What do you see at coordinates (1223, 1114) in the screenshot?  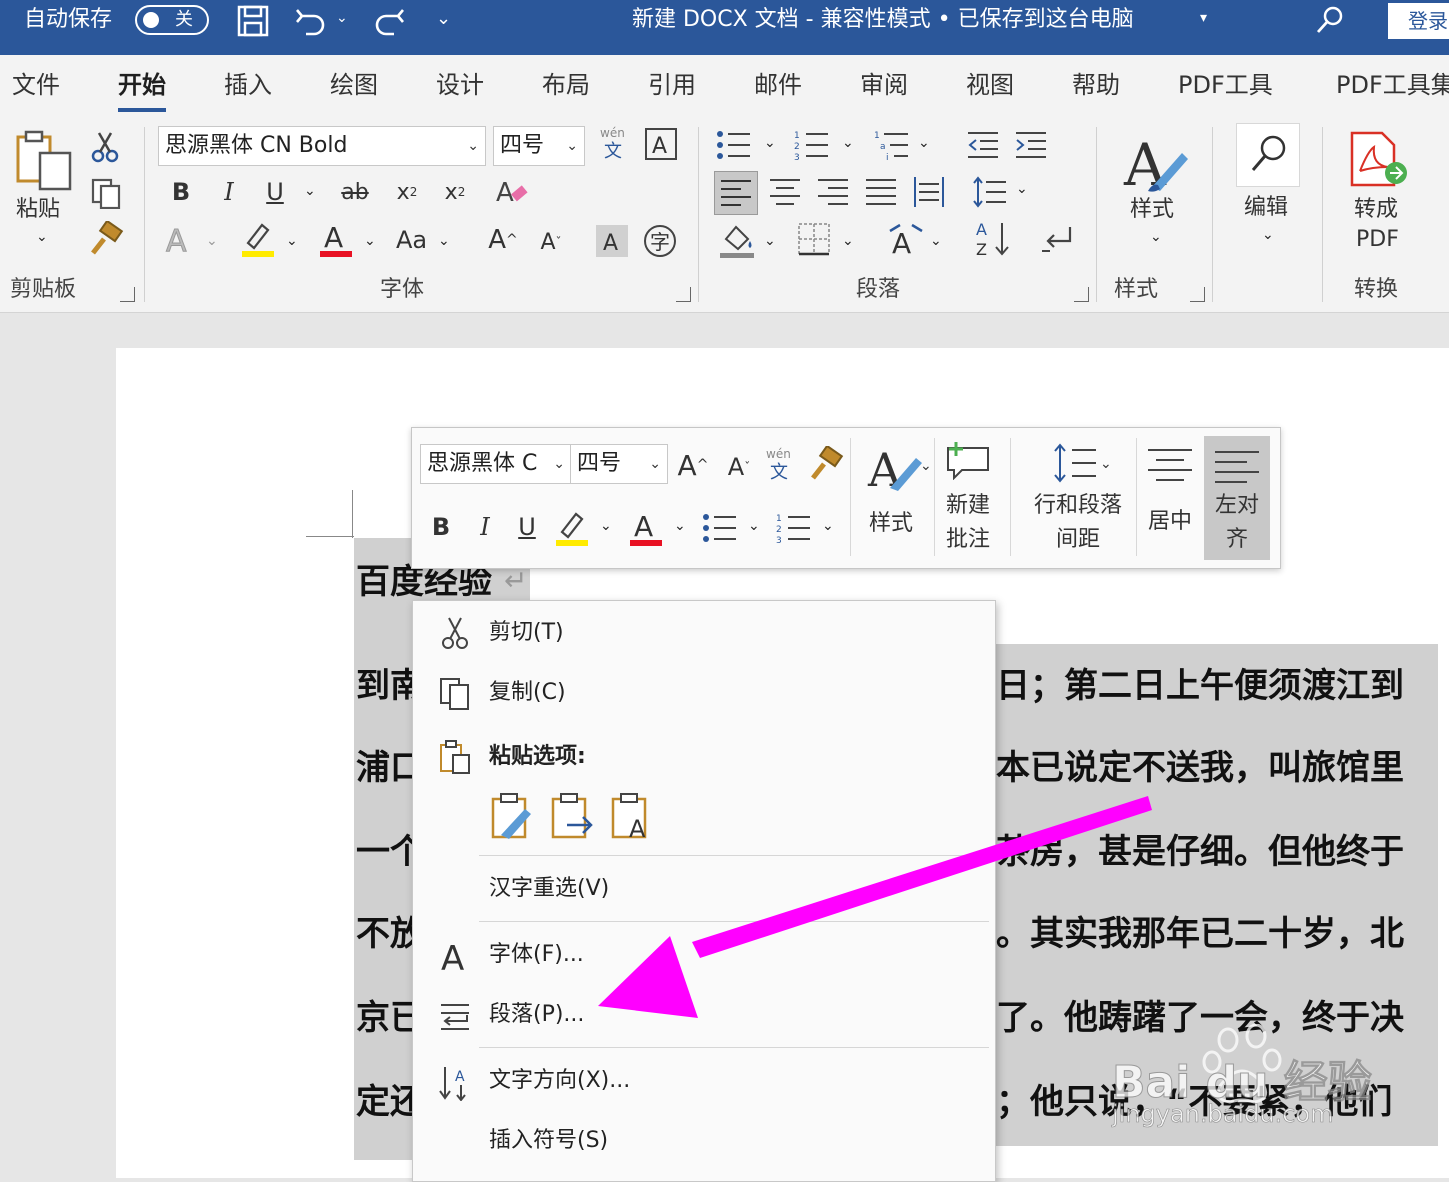 I see `watermark-url: jingyan.baidu.com` at bounding box center [1223, 1114].